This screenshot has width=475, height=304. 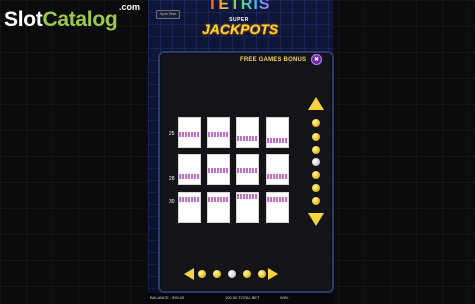 I want to click on win-readout: WIN :, so click(x=285, y=297).